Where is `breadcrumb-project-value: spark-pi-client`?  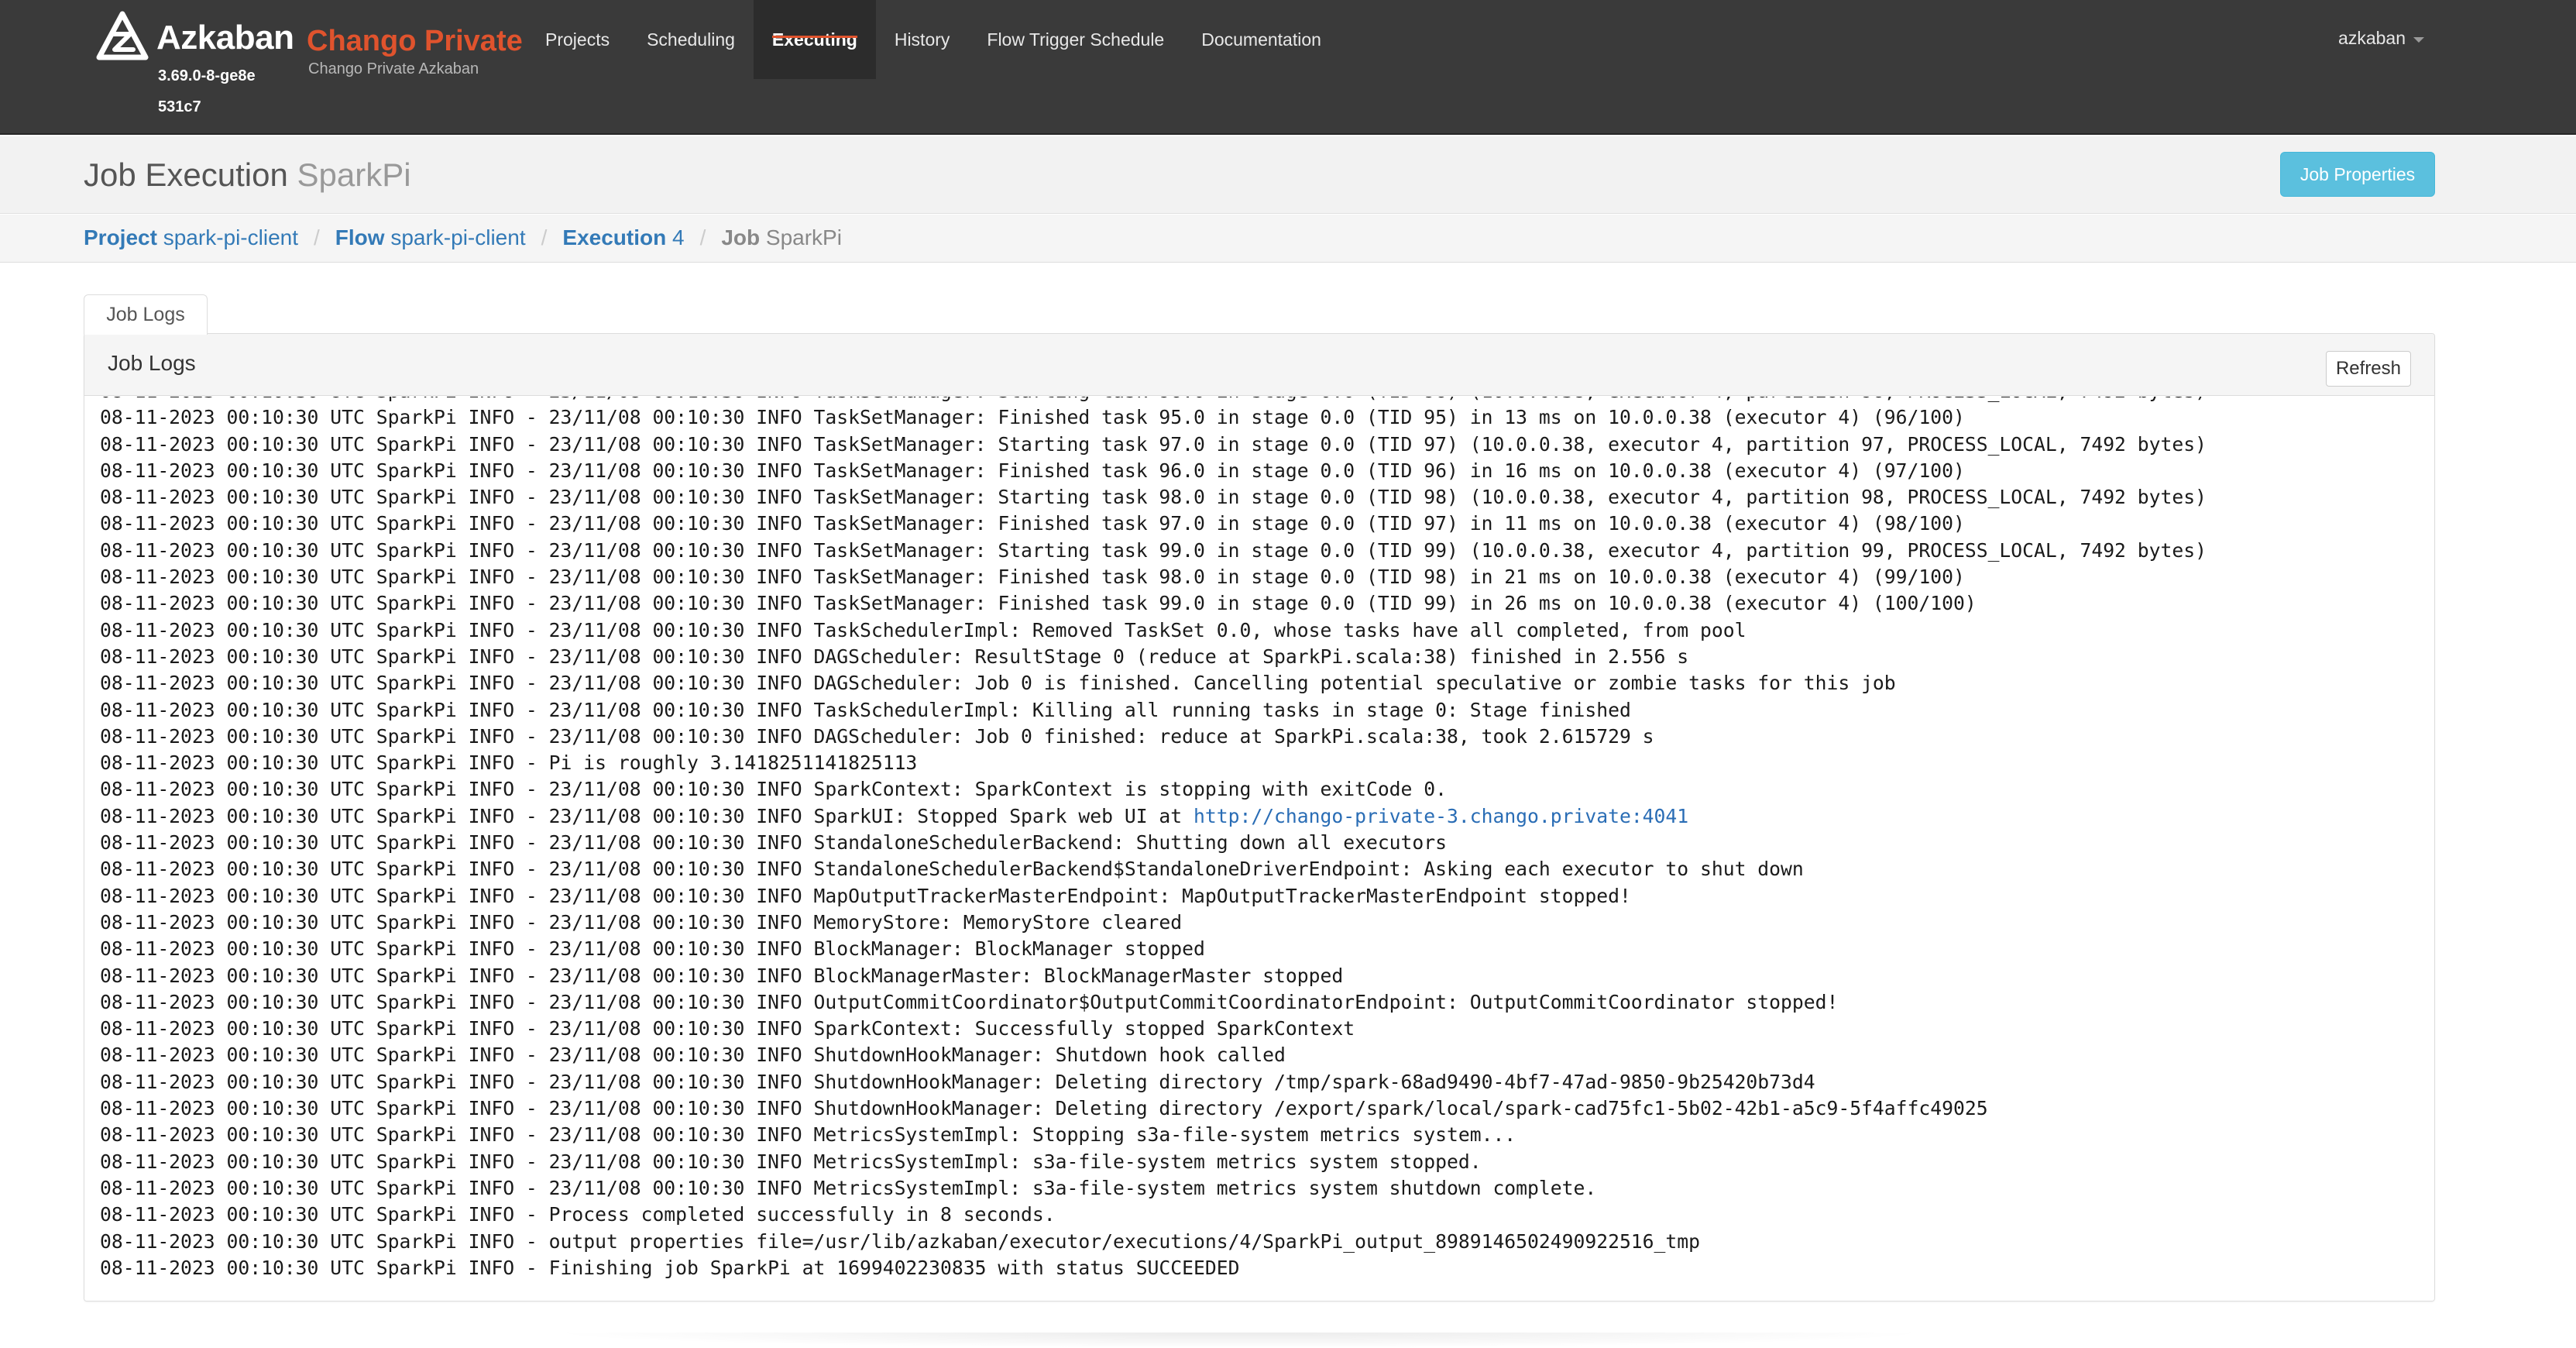
breadcrumb-project-value: spark-pi-client is located at coordinates (230, 237).